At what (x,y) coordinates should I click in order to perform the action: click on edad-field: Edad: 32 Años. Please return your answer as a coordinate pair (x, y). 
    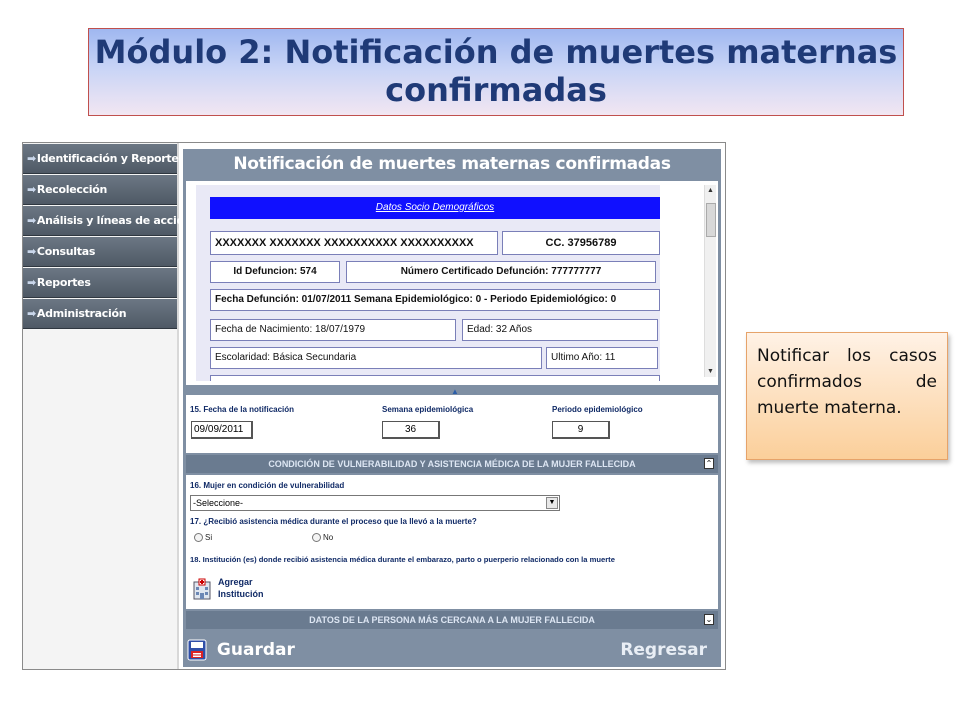
    Looking at the image, I should click on (560, 330).